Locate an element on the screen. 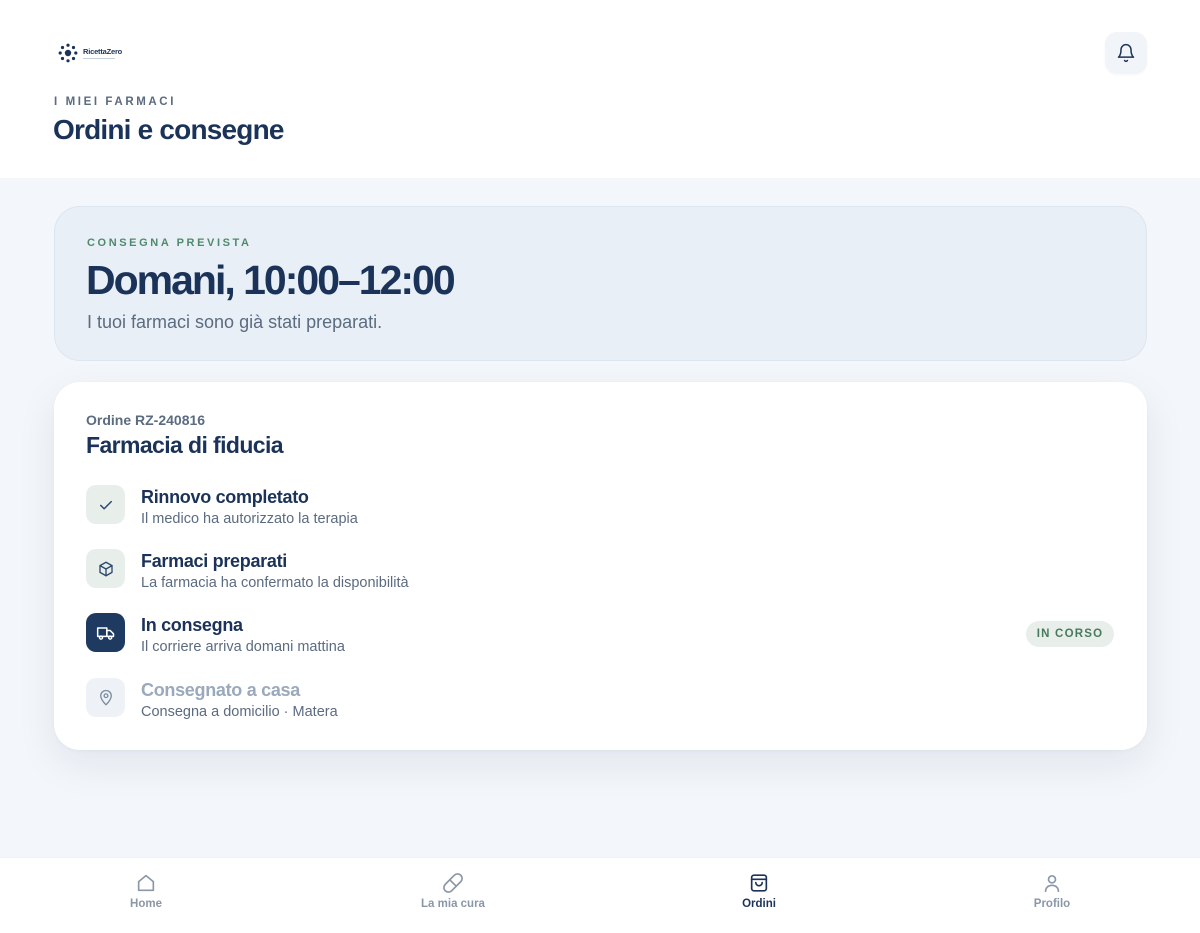  nav-label: La mia cura is located at coordinates (453, 904).